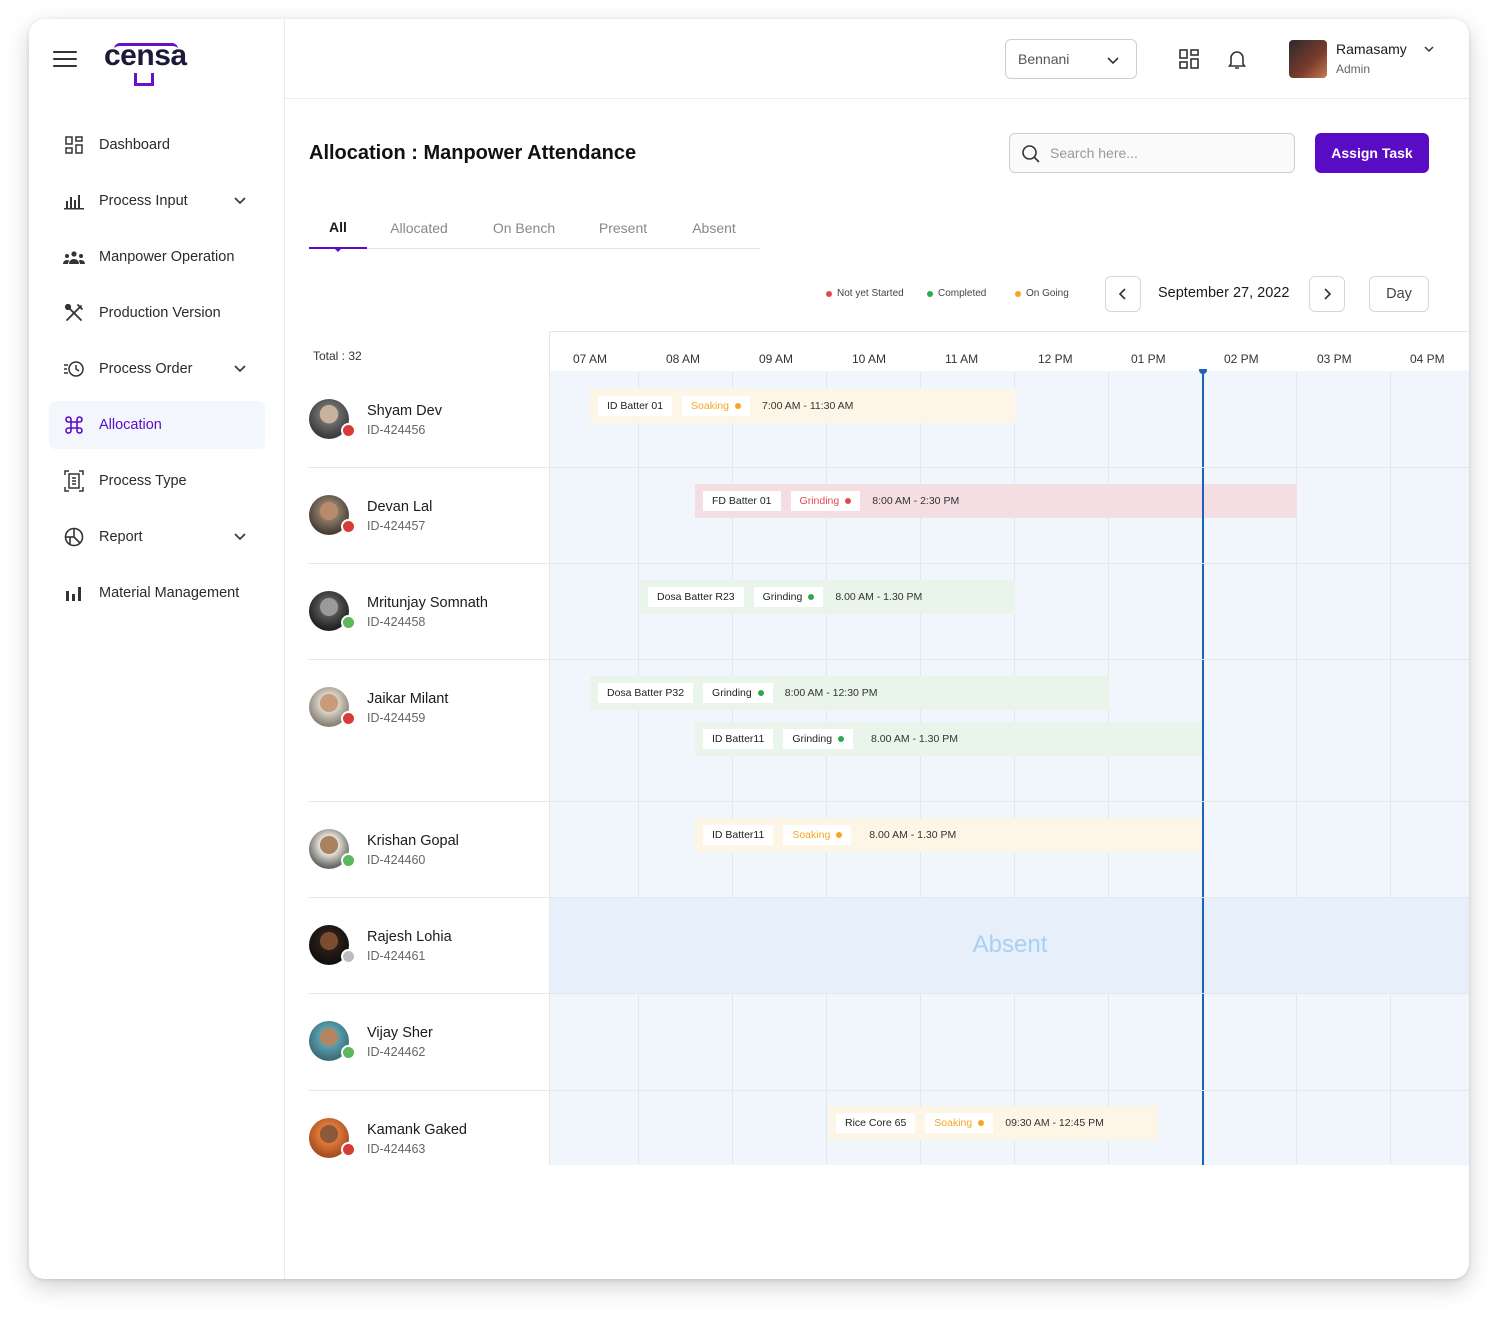 The image size is (1498, 1328). What do you see at coordinates (742, 501) in the screenshot?
I see `batch-chip: FD Batter 01` at bounding box center [742, 501].